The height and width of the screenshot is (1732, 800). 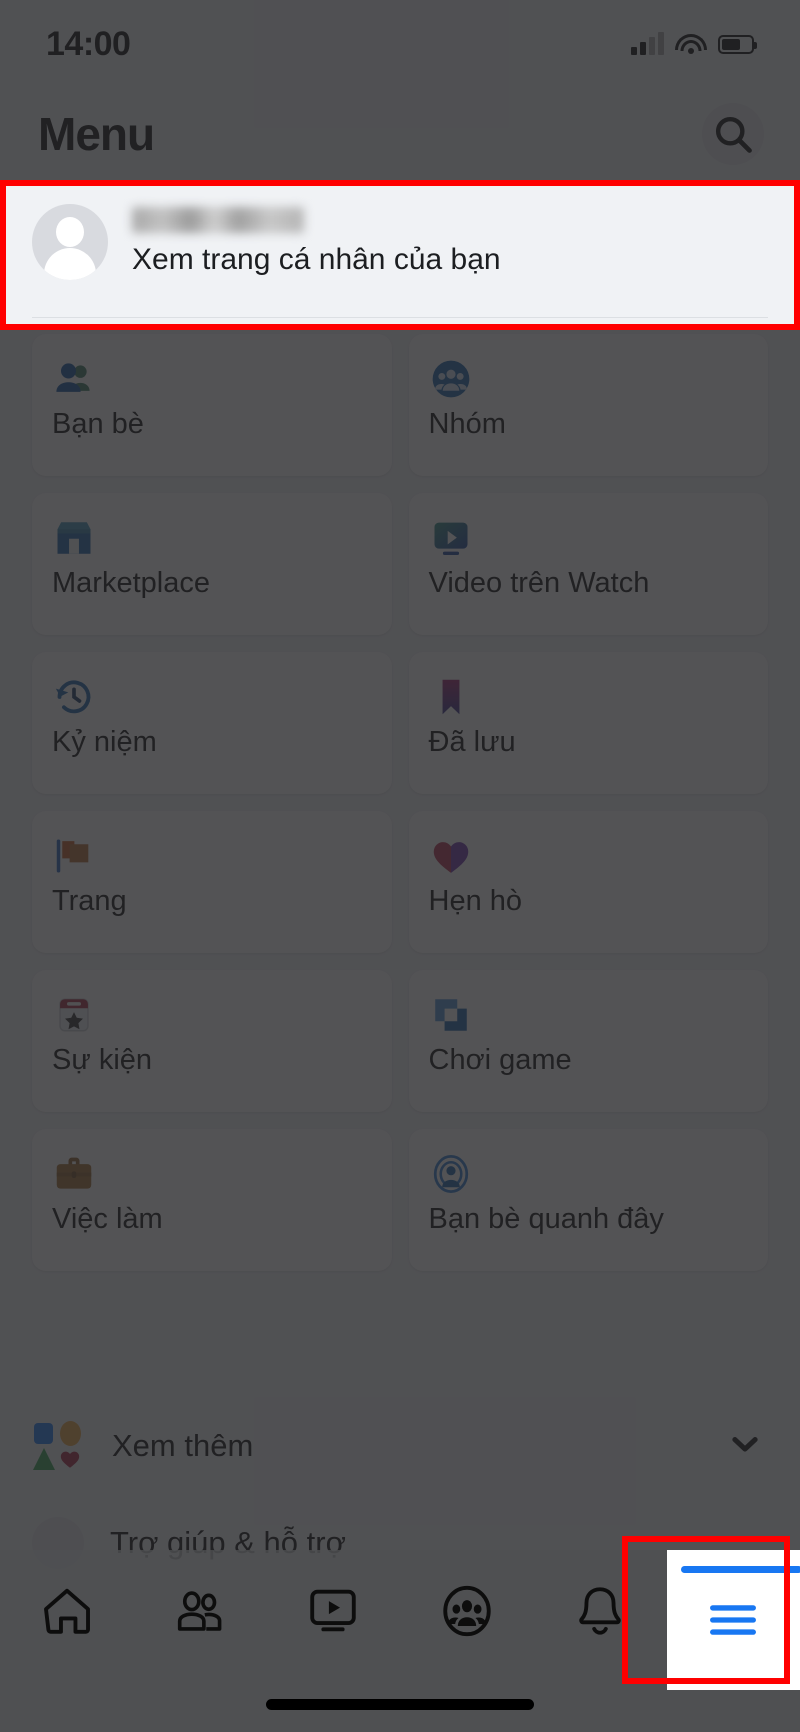 What do you see at coordinates (589, 379) in the screenshot?
I see `groups-icon` at bounding box center [589, 379].